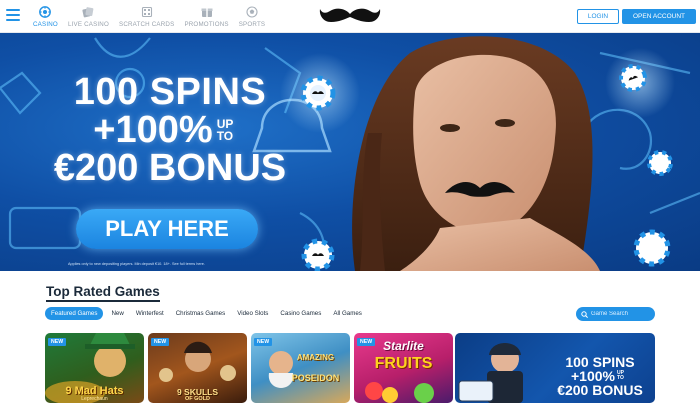  I want to click on nav-item-label: LIVE CASINO, so click(88, 24).